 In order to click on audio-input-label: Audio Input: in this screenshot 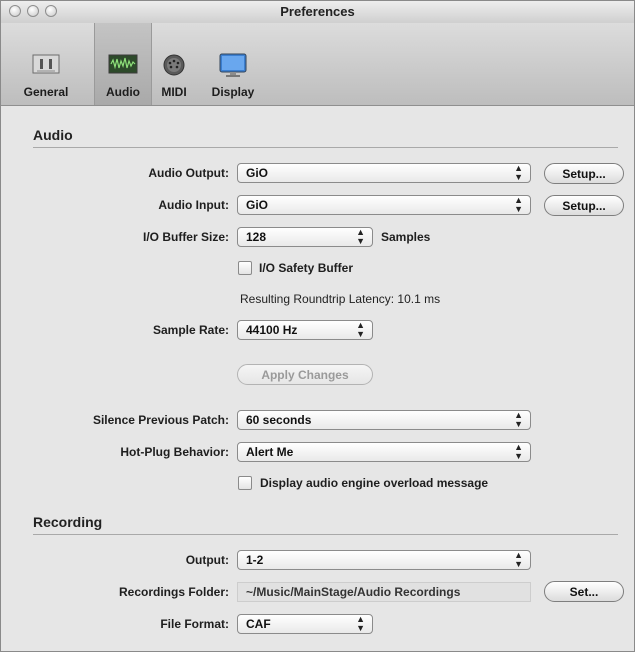, I will do `click(193, 205)`.